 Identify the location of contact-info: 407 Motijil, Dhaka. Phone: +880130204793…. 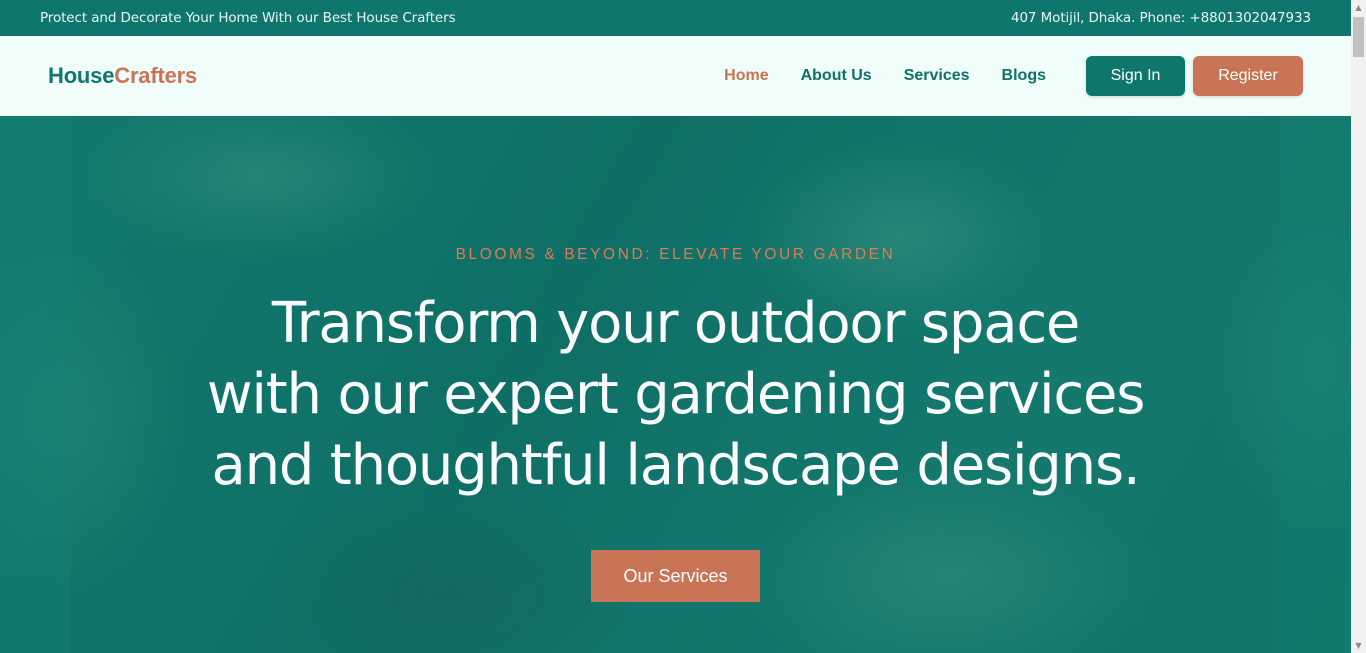
(1160, 18).